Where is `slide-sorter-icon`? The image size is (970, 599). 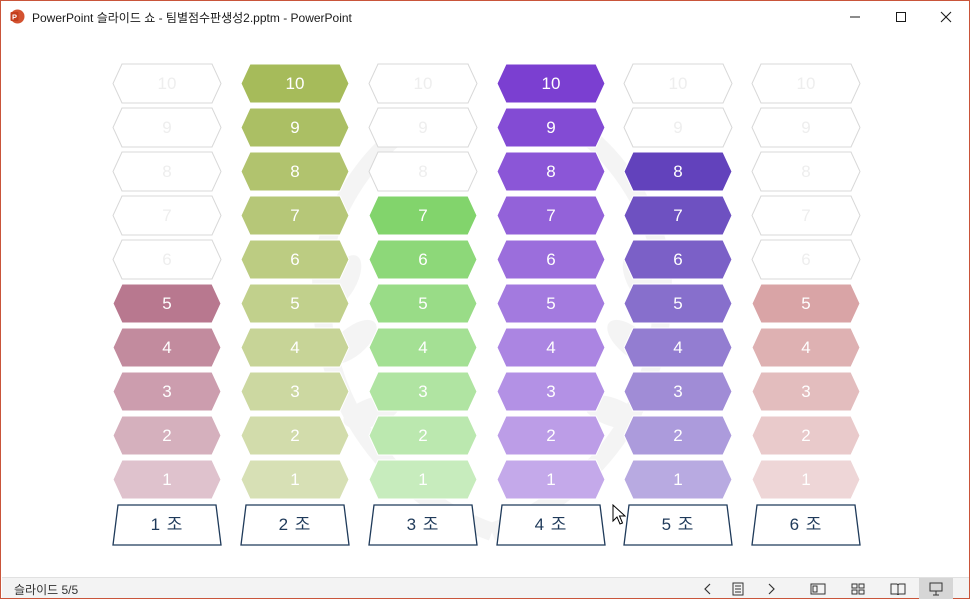 slide-sorter-icon is located at coordinates (858, 588).